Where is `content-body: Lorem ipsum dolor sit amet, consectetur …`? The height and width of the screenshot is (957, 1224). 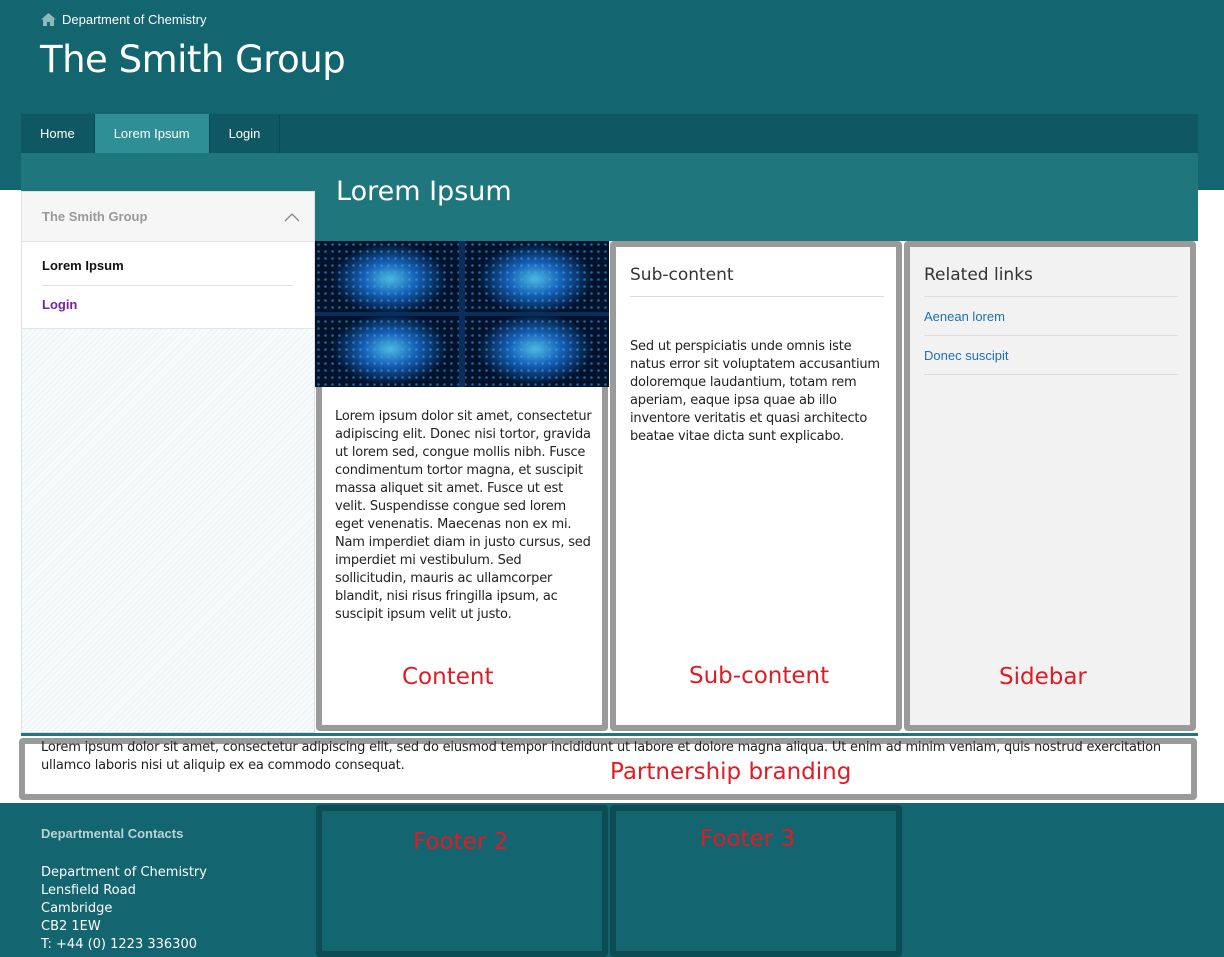
content-body: Lorem ipsum dolor sit amet, consectetur … is located at coordinates (463, 515).